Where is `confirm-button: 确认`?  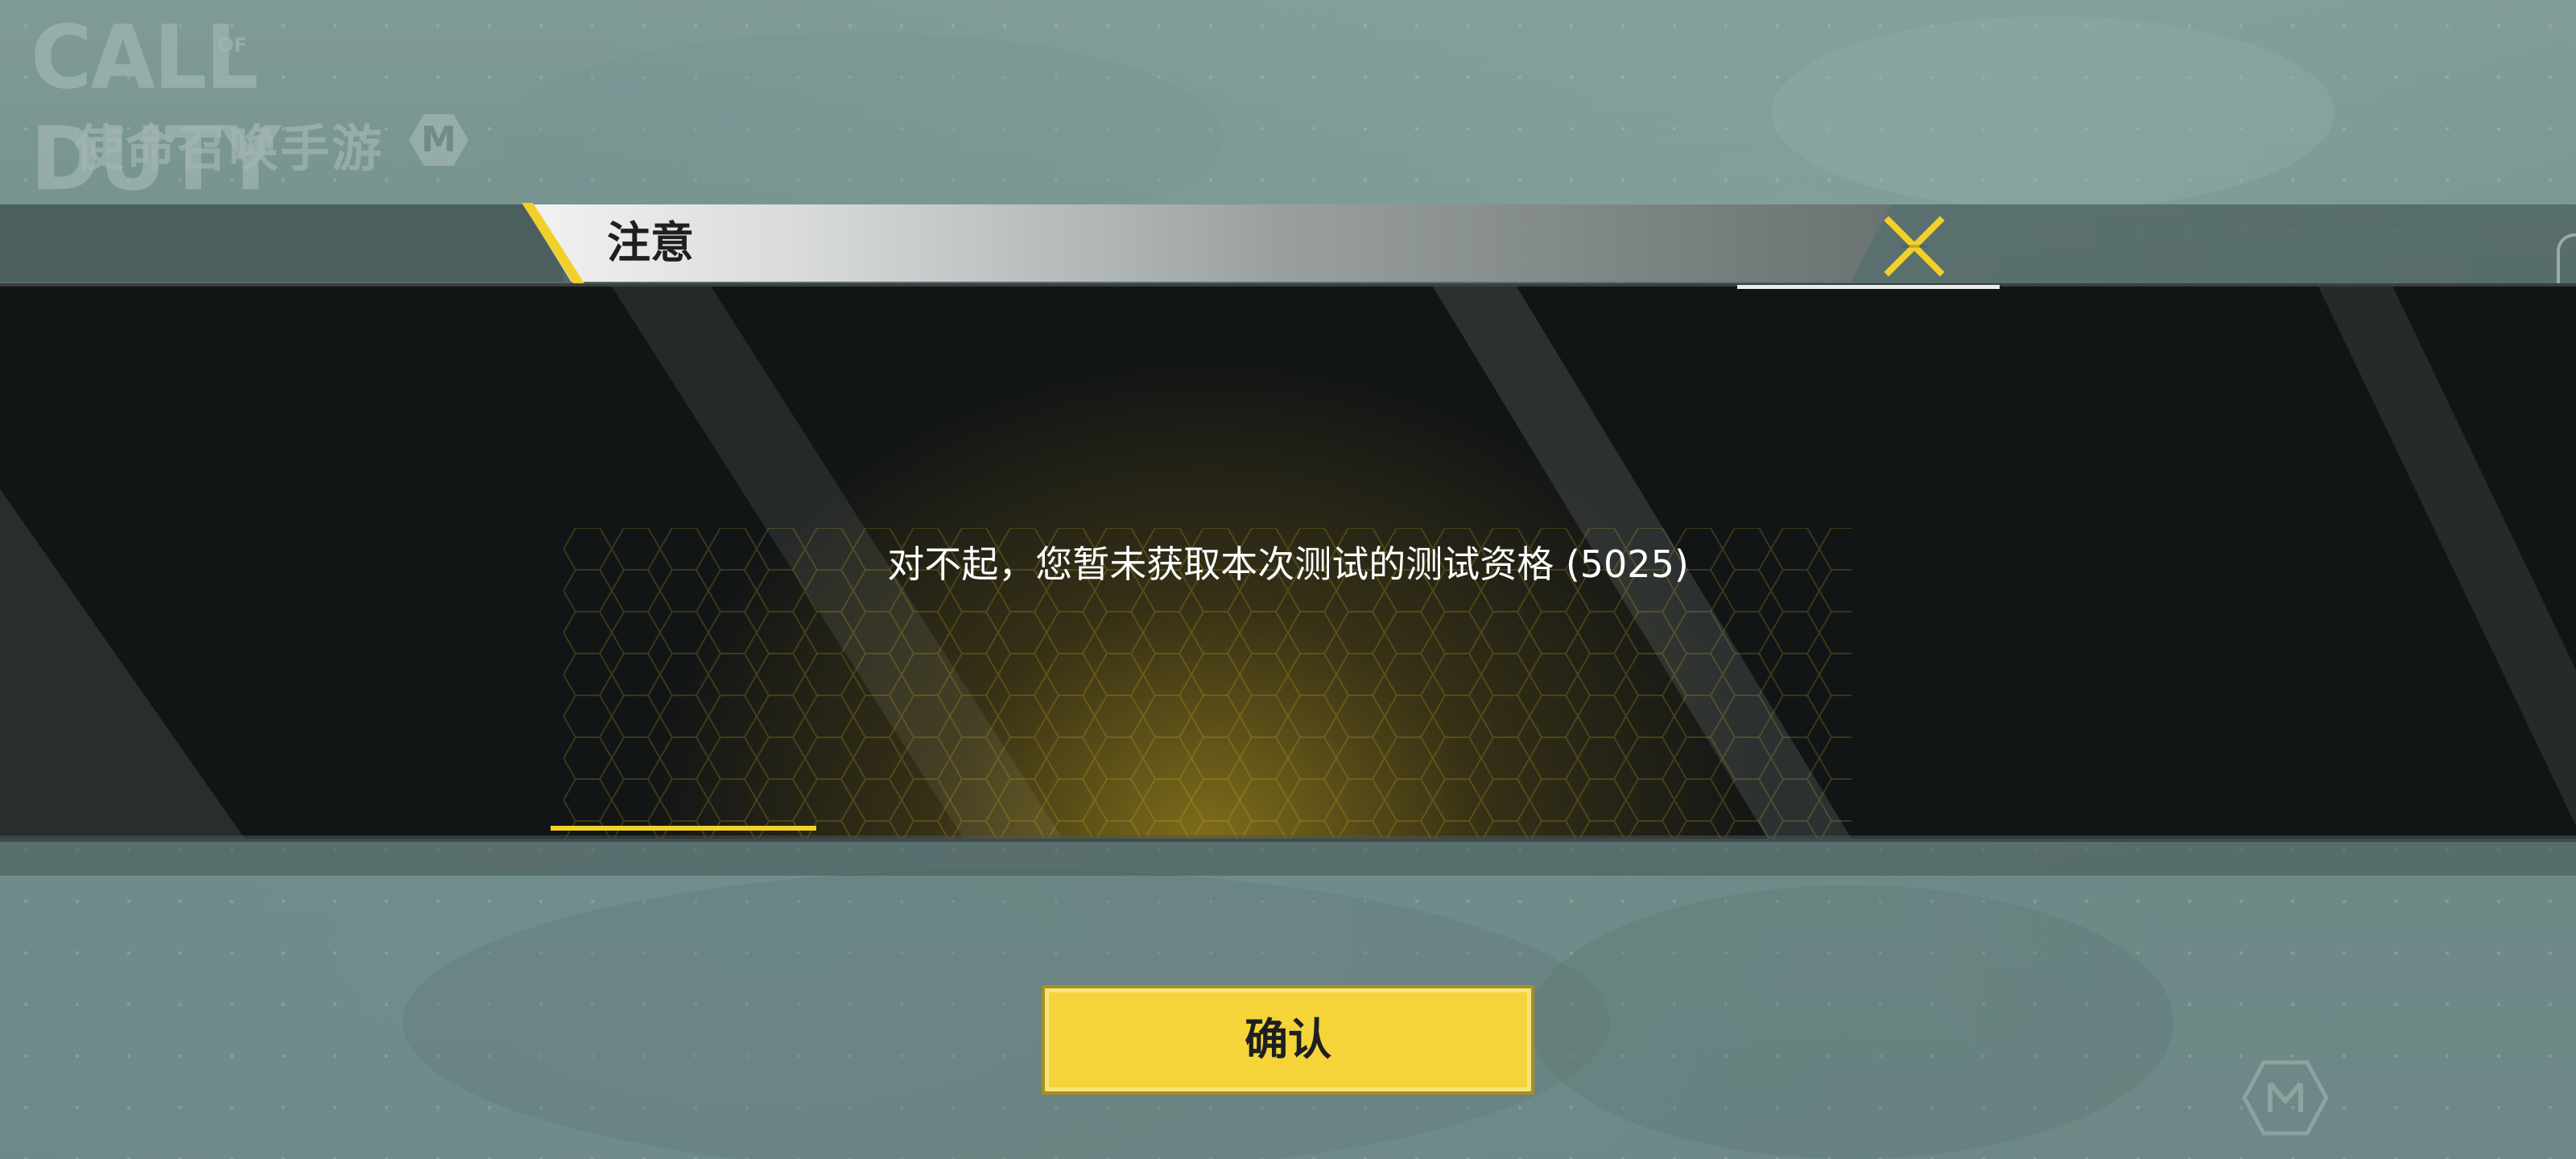 confirm-button: 确认 is located at coordinates (1288, 1040).